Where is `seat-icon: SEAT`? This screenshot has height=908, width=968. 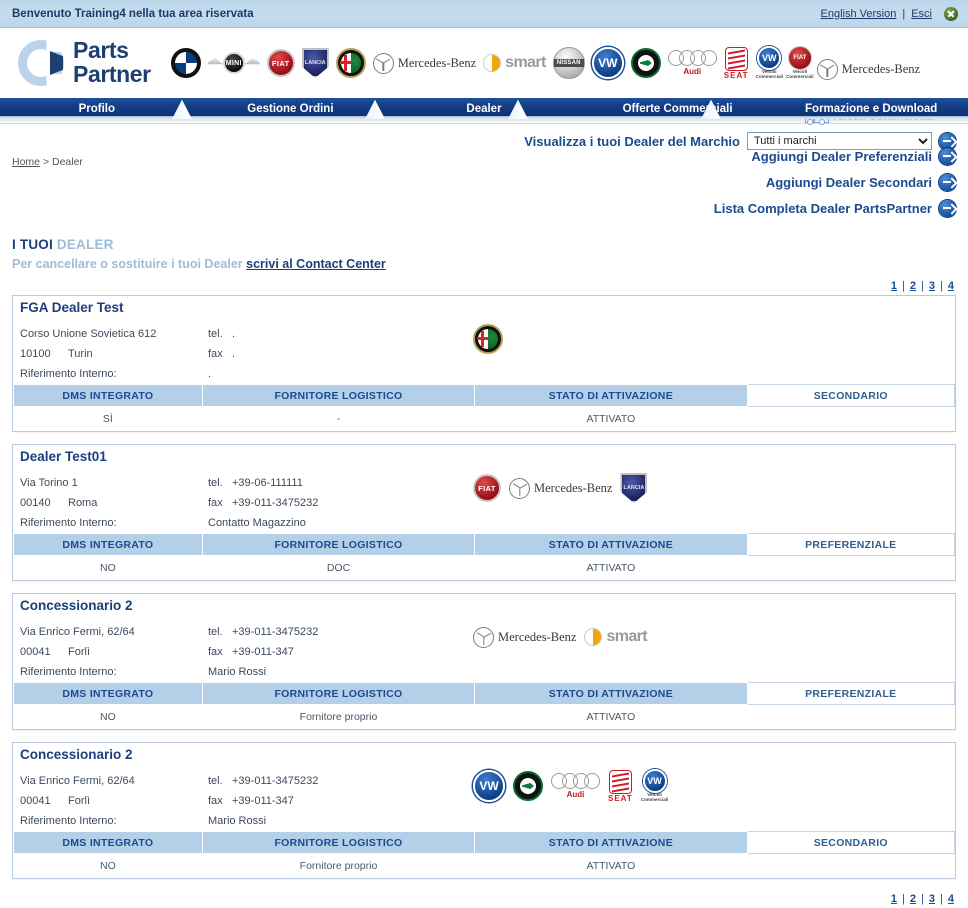
seat-icon: SEAT is located at coordinates (736, 63).